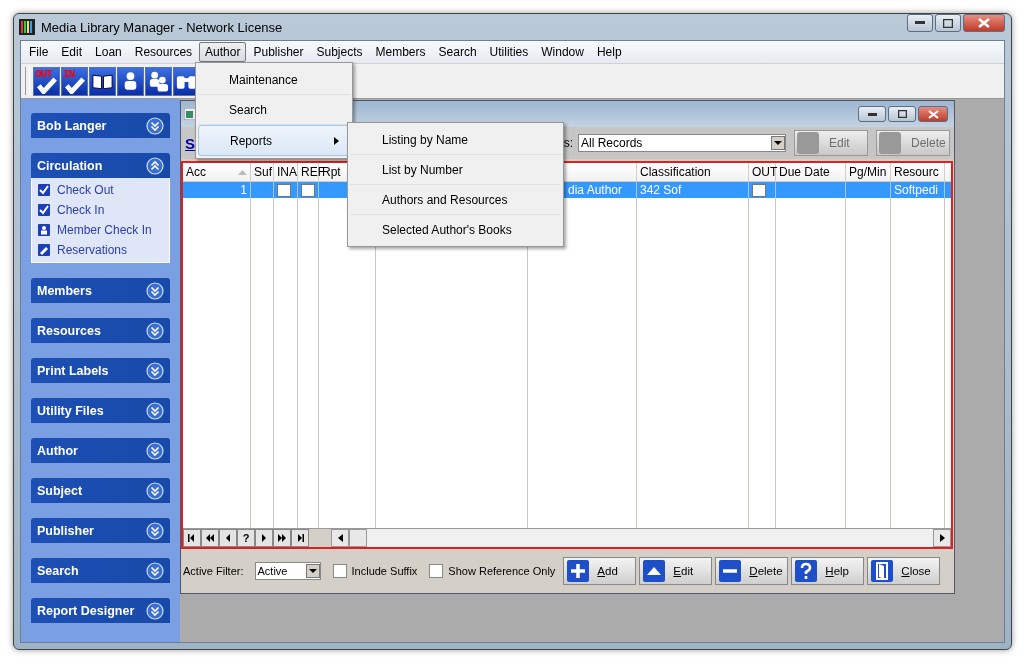  Describe the element at coordinates (262, 172) in the screenshot. I see `column-header: Suf` at that location.